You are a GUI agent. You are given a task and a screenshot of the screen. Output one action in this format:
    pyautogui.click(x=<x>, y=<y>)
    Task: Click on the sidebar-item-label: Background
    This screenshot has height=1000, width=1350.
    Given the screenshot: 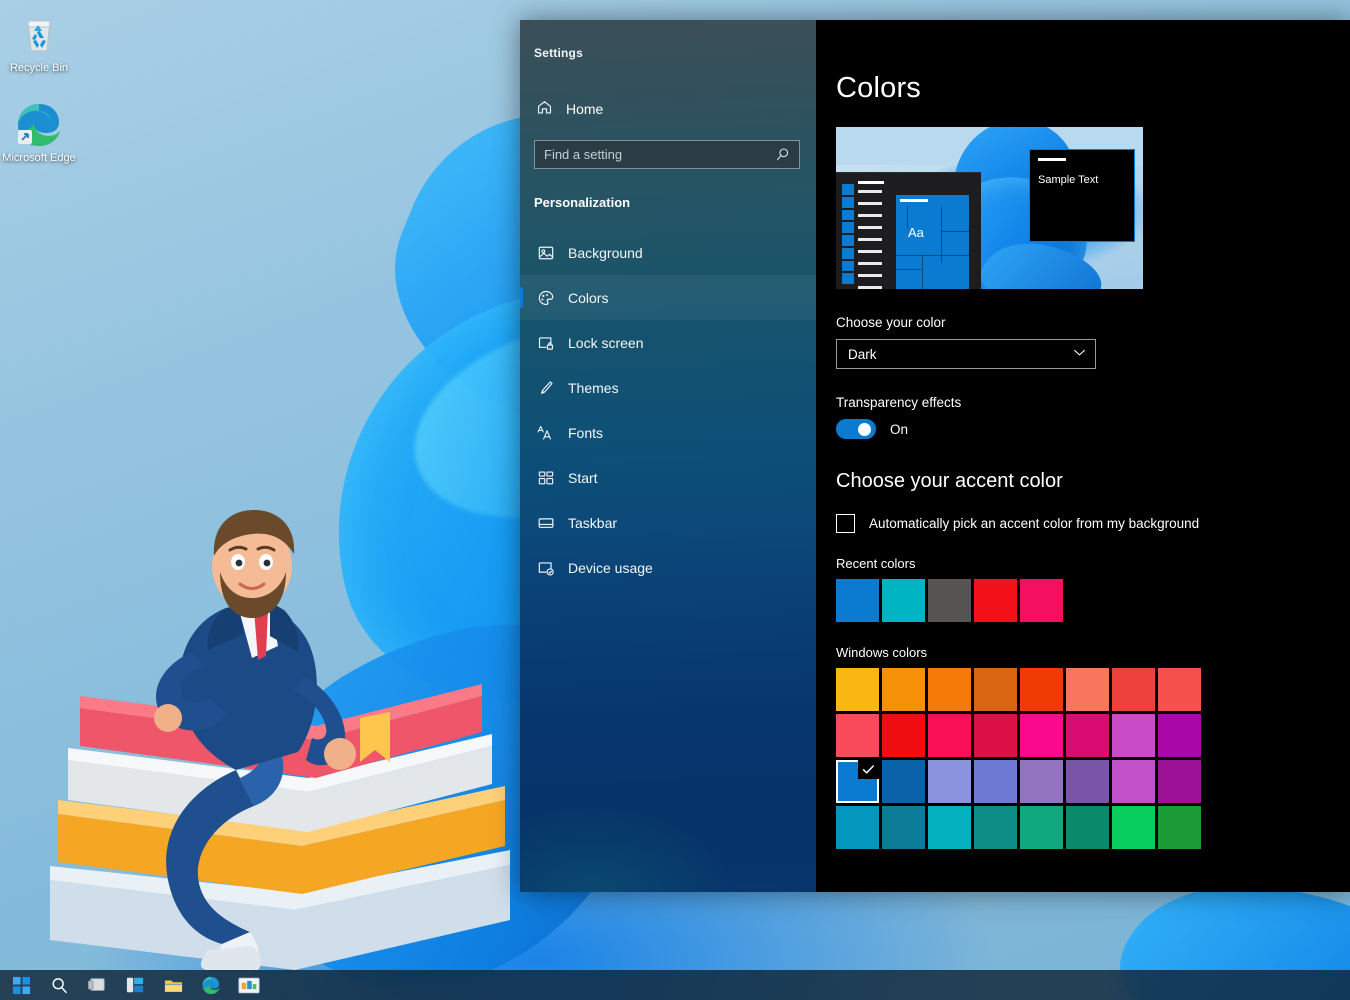 What is the action you would take?
    pyautogui.click(x=605, y=252)
    